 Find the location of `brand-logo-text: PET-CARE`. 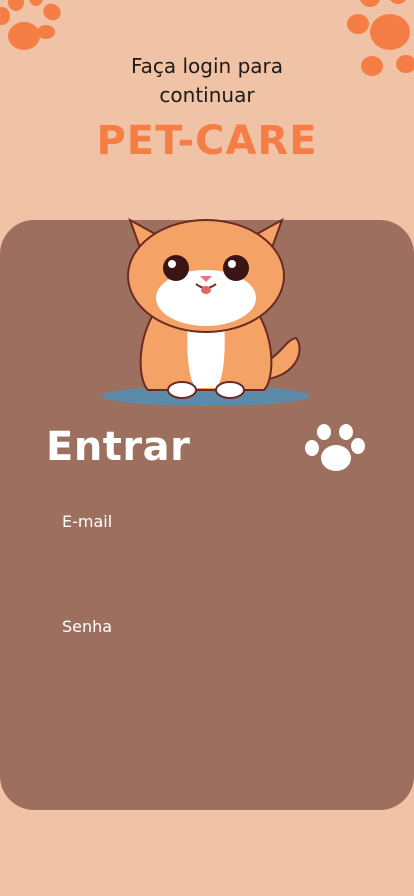

brand-logo-text: PET-CARE is located at coordinates (207, 141).